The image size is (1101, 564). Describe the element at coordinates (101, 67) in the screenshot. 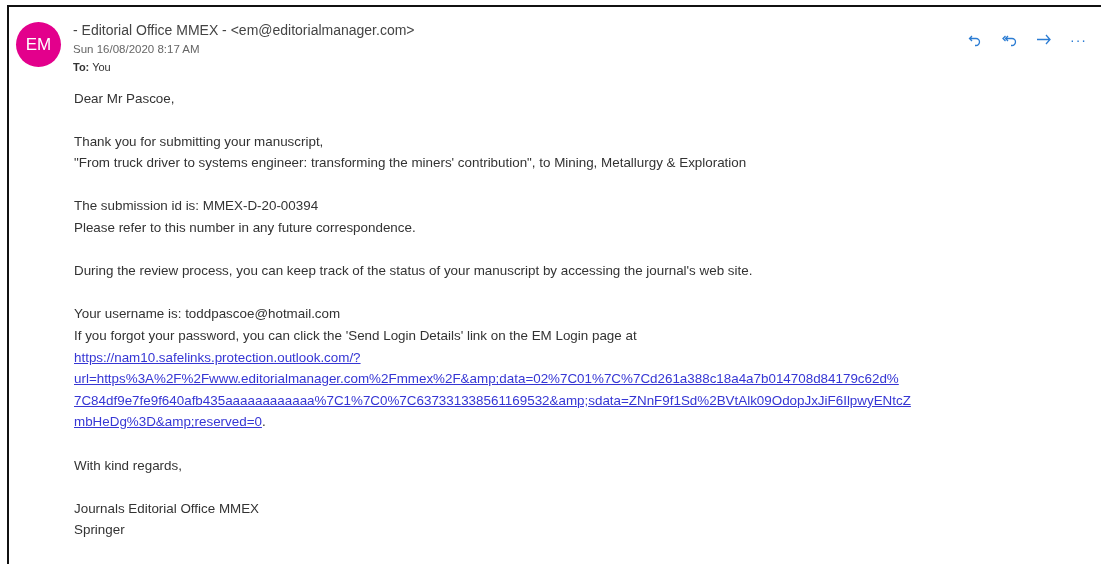

I see `recipient: You` at that location.